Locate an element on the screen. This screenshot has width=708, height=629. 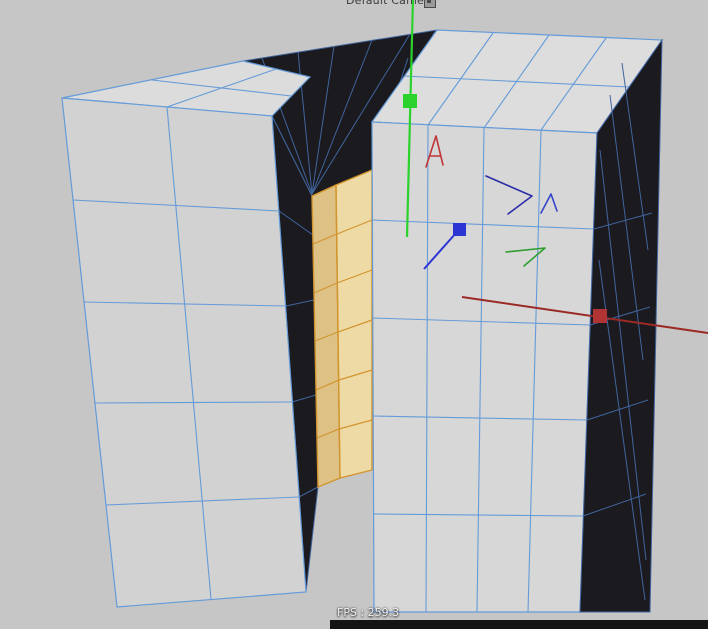
camera-name-label: Default Camera is located at coordinates (391, 3).